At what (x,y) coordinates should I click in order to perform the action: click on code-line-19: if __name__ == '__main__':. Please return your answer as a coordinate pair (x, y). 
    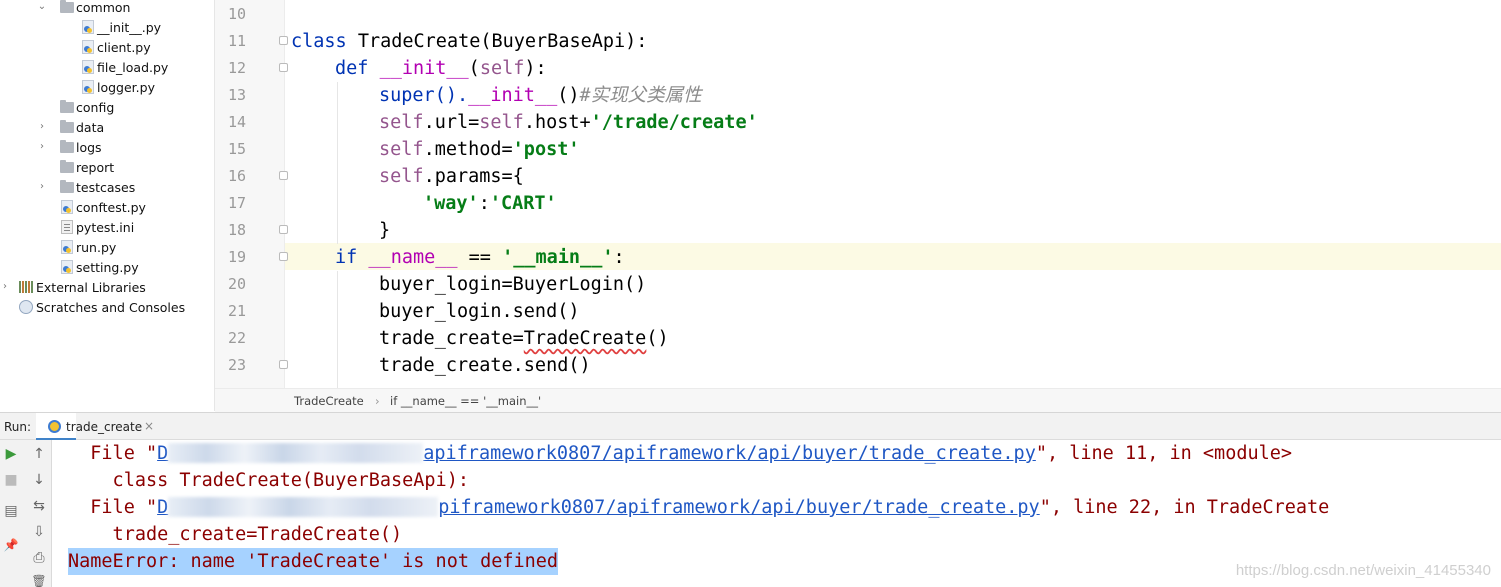
    Looking at the image, I should click on (480, 257).